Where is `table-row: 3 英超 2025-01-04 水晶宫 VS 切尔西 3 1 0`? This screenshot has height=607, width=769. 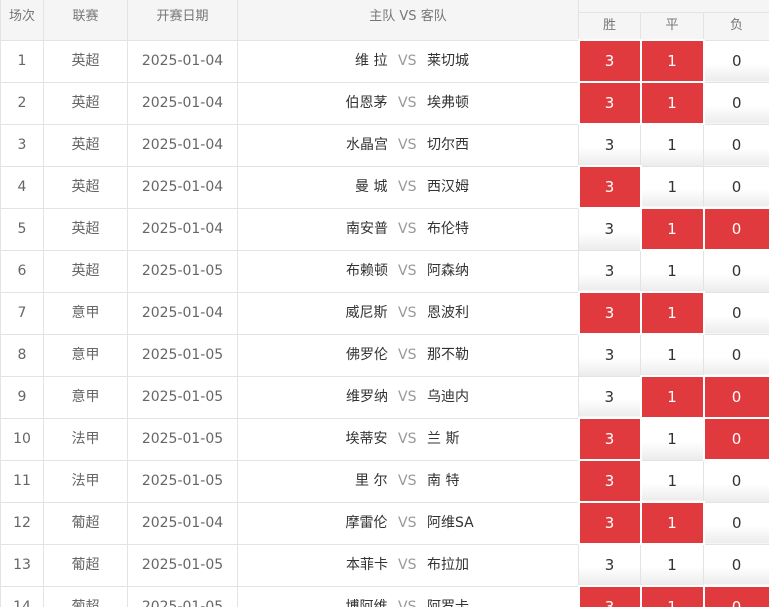
table-row: 3 英超 2025-01-04 水晶宫 VS 切尔西 3 1 0 is located at coordinates (384, 145).